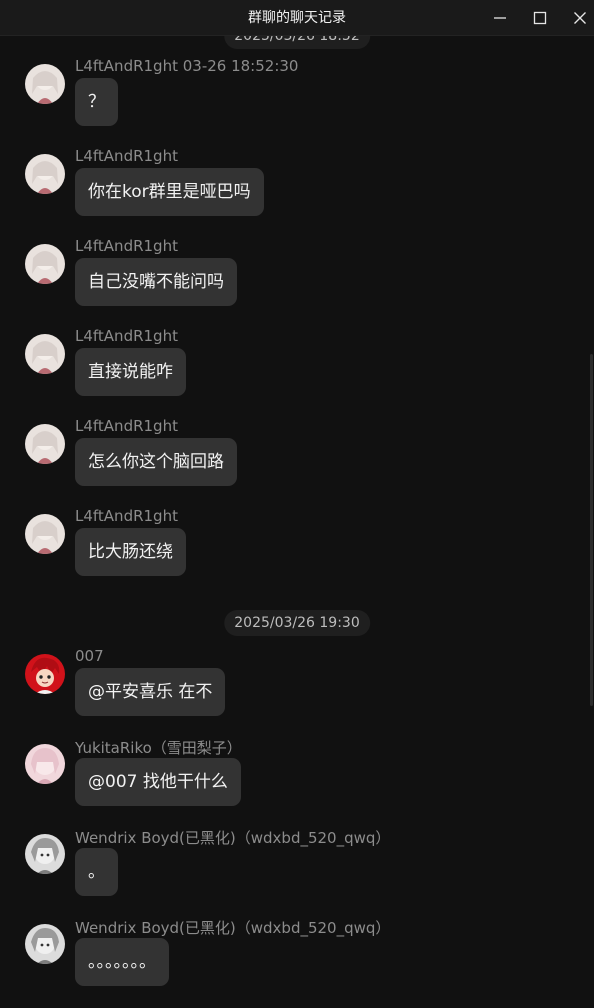  Describe the element at coordinates (130, 372) in the screenshot. I see `message-bubble: 直接说能咋` at that location.